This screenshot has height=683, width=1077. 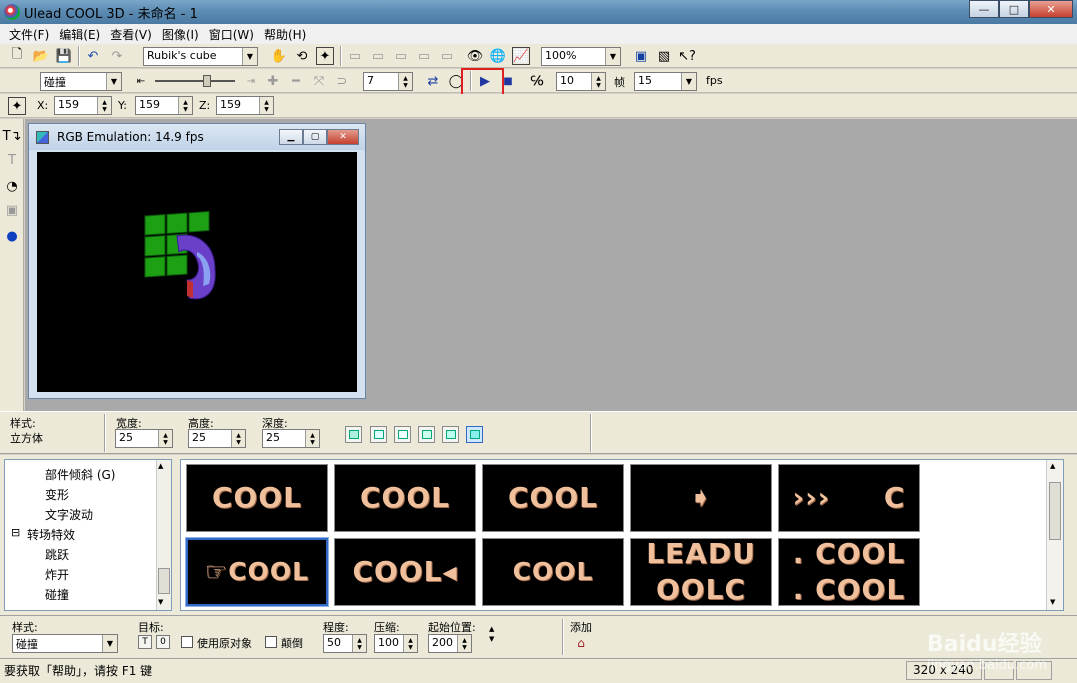 What do you see at coordinates (163, 642) in the screenshot?
I see `target-object-button: 0` at bounding box center [163, 642].